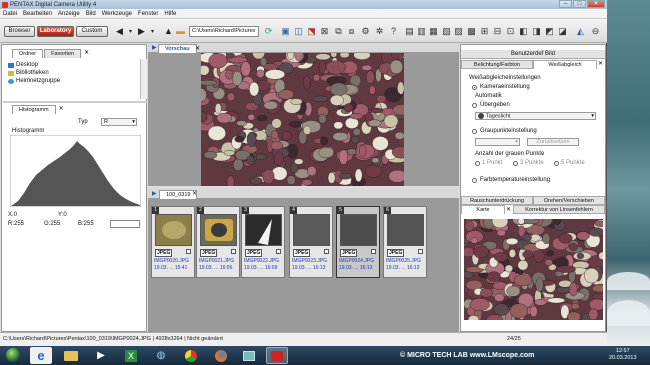  What do you see at coordinates (351, 31) in the screenshot?
I see `copy-icon: ⧈` at bounding box center [351, 31].